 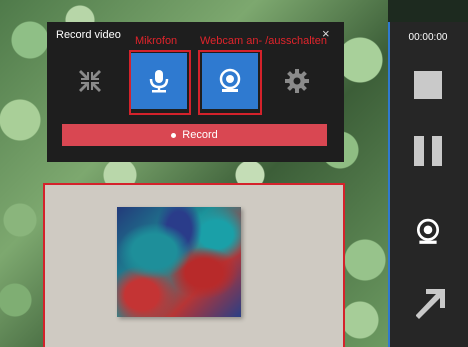 I want to click on gear-icon, so click(x=297, y=81).